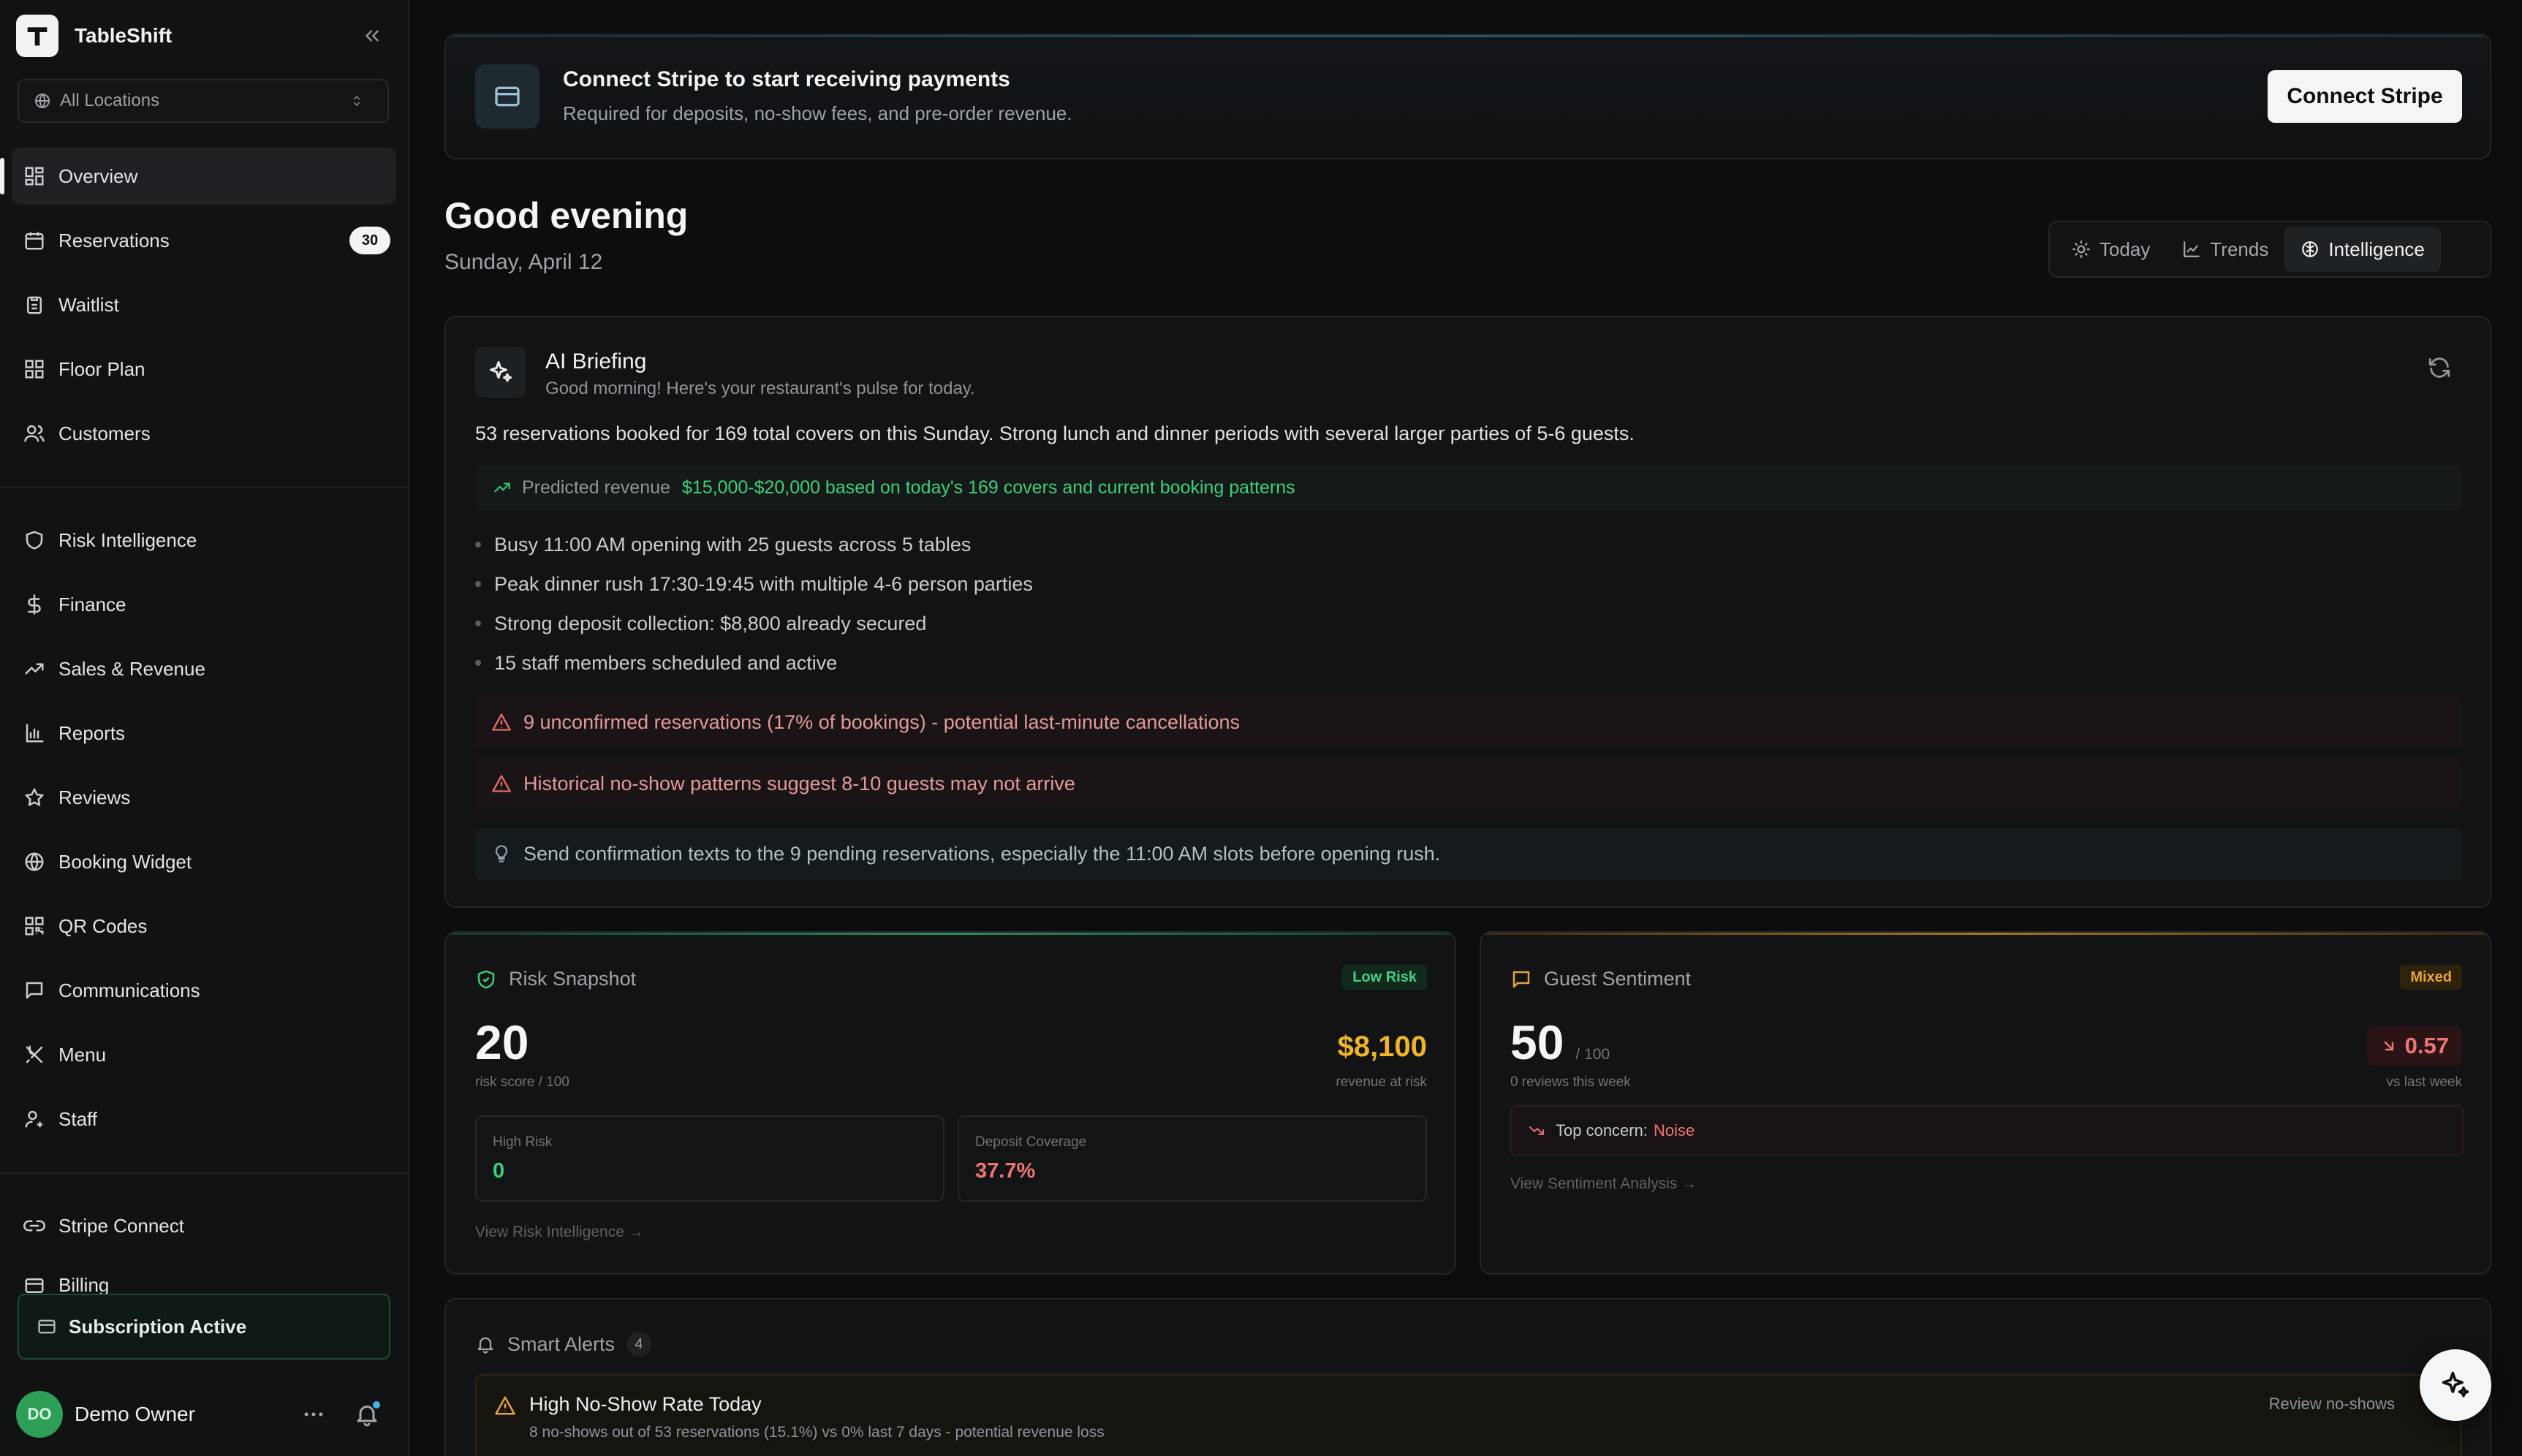  Describe the element at coordinates (198, 176) in the screenshot. I see `sidebar-item-overview: Overview` at that location.